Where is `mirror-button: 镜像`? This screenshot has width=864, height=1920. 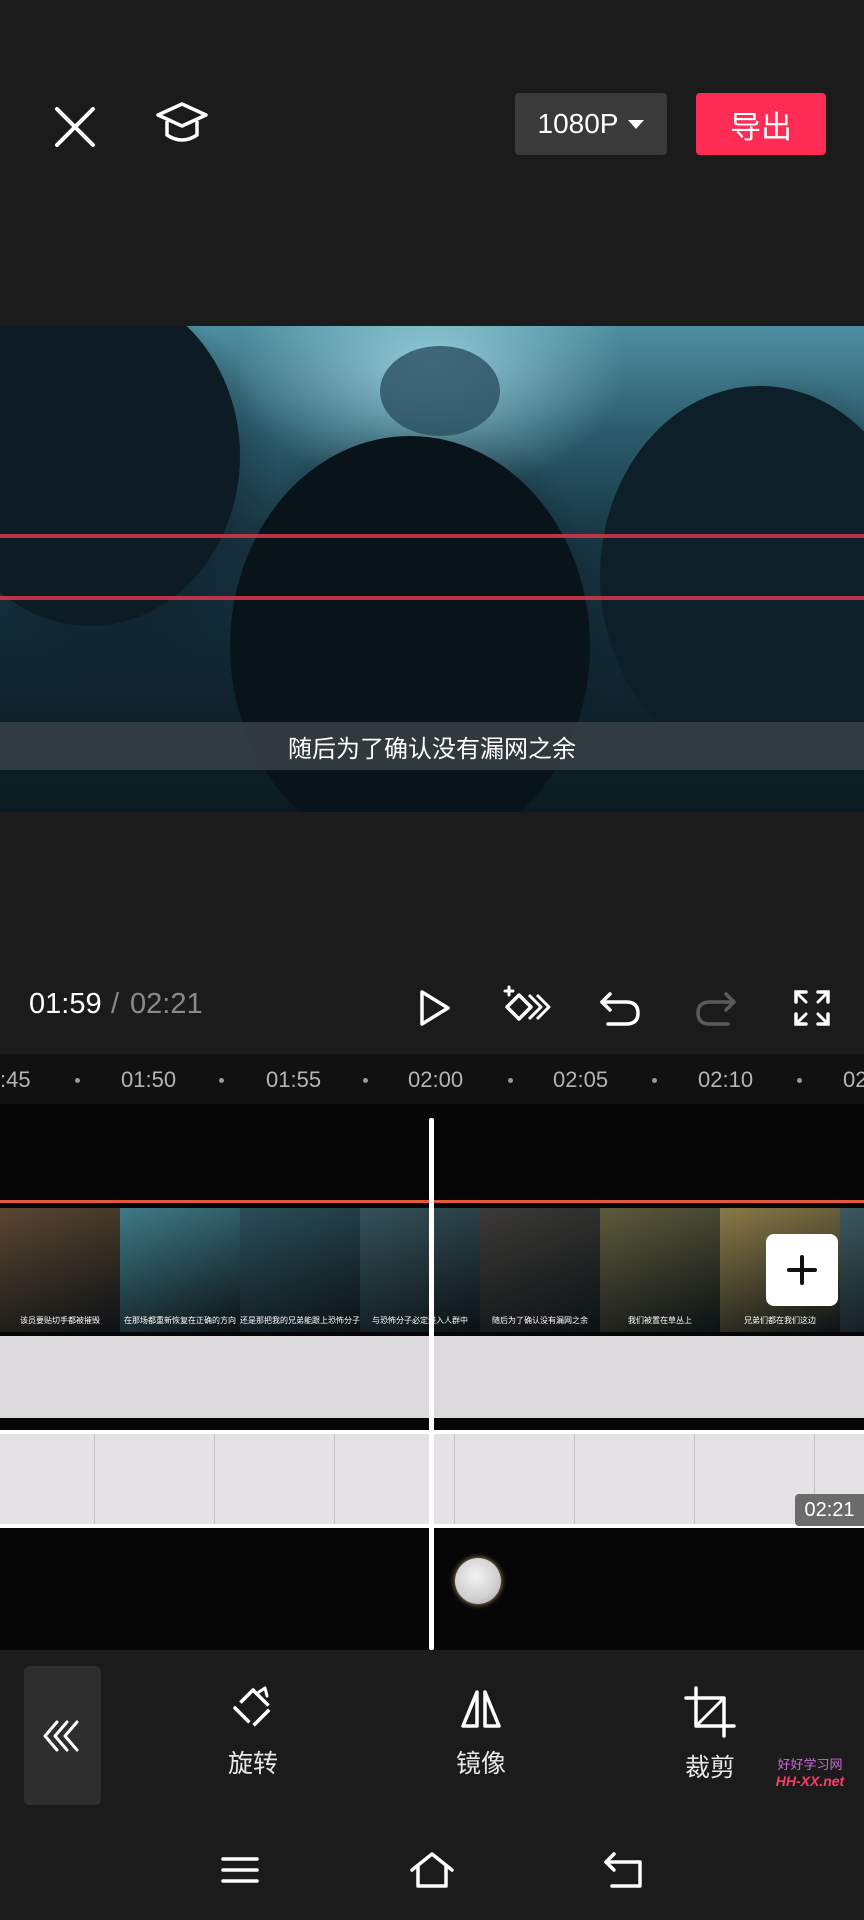
mirror-button: 镜像 is located at coordinates (481, 1741).